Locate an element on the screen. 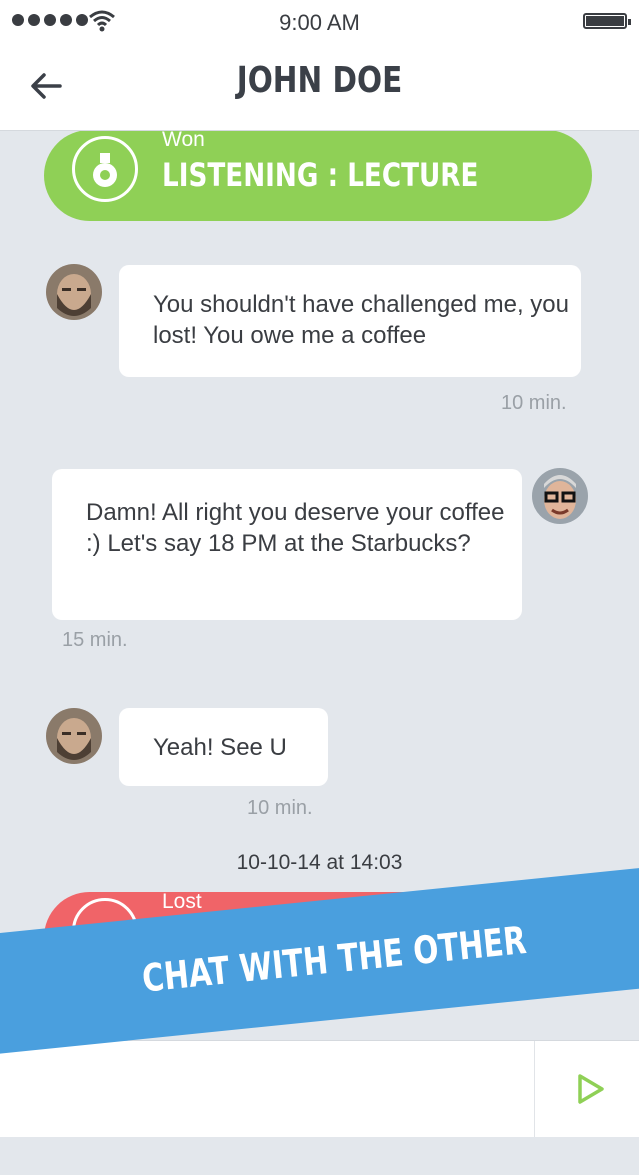  status-bar: 9:00 AM is located at coordinates (319, 22).